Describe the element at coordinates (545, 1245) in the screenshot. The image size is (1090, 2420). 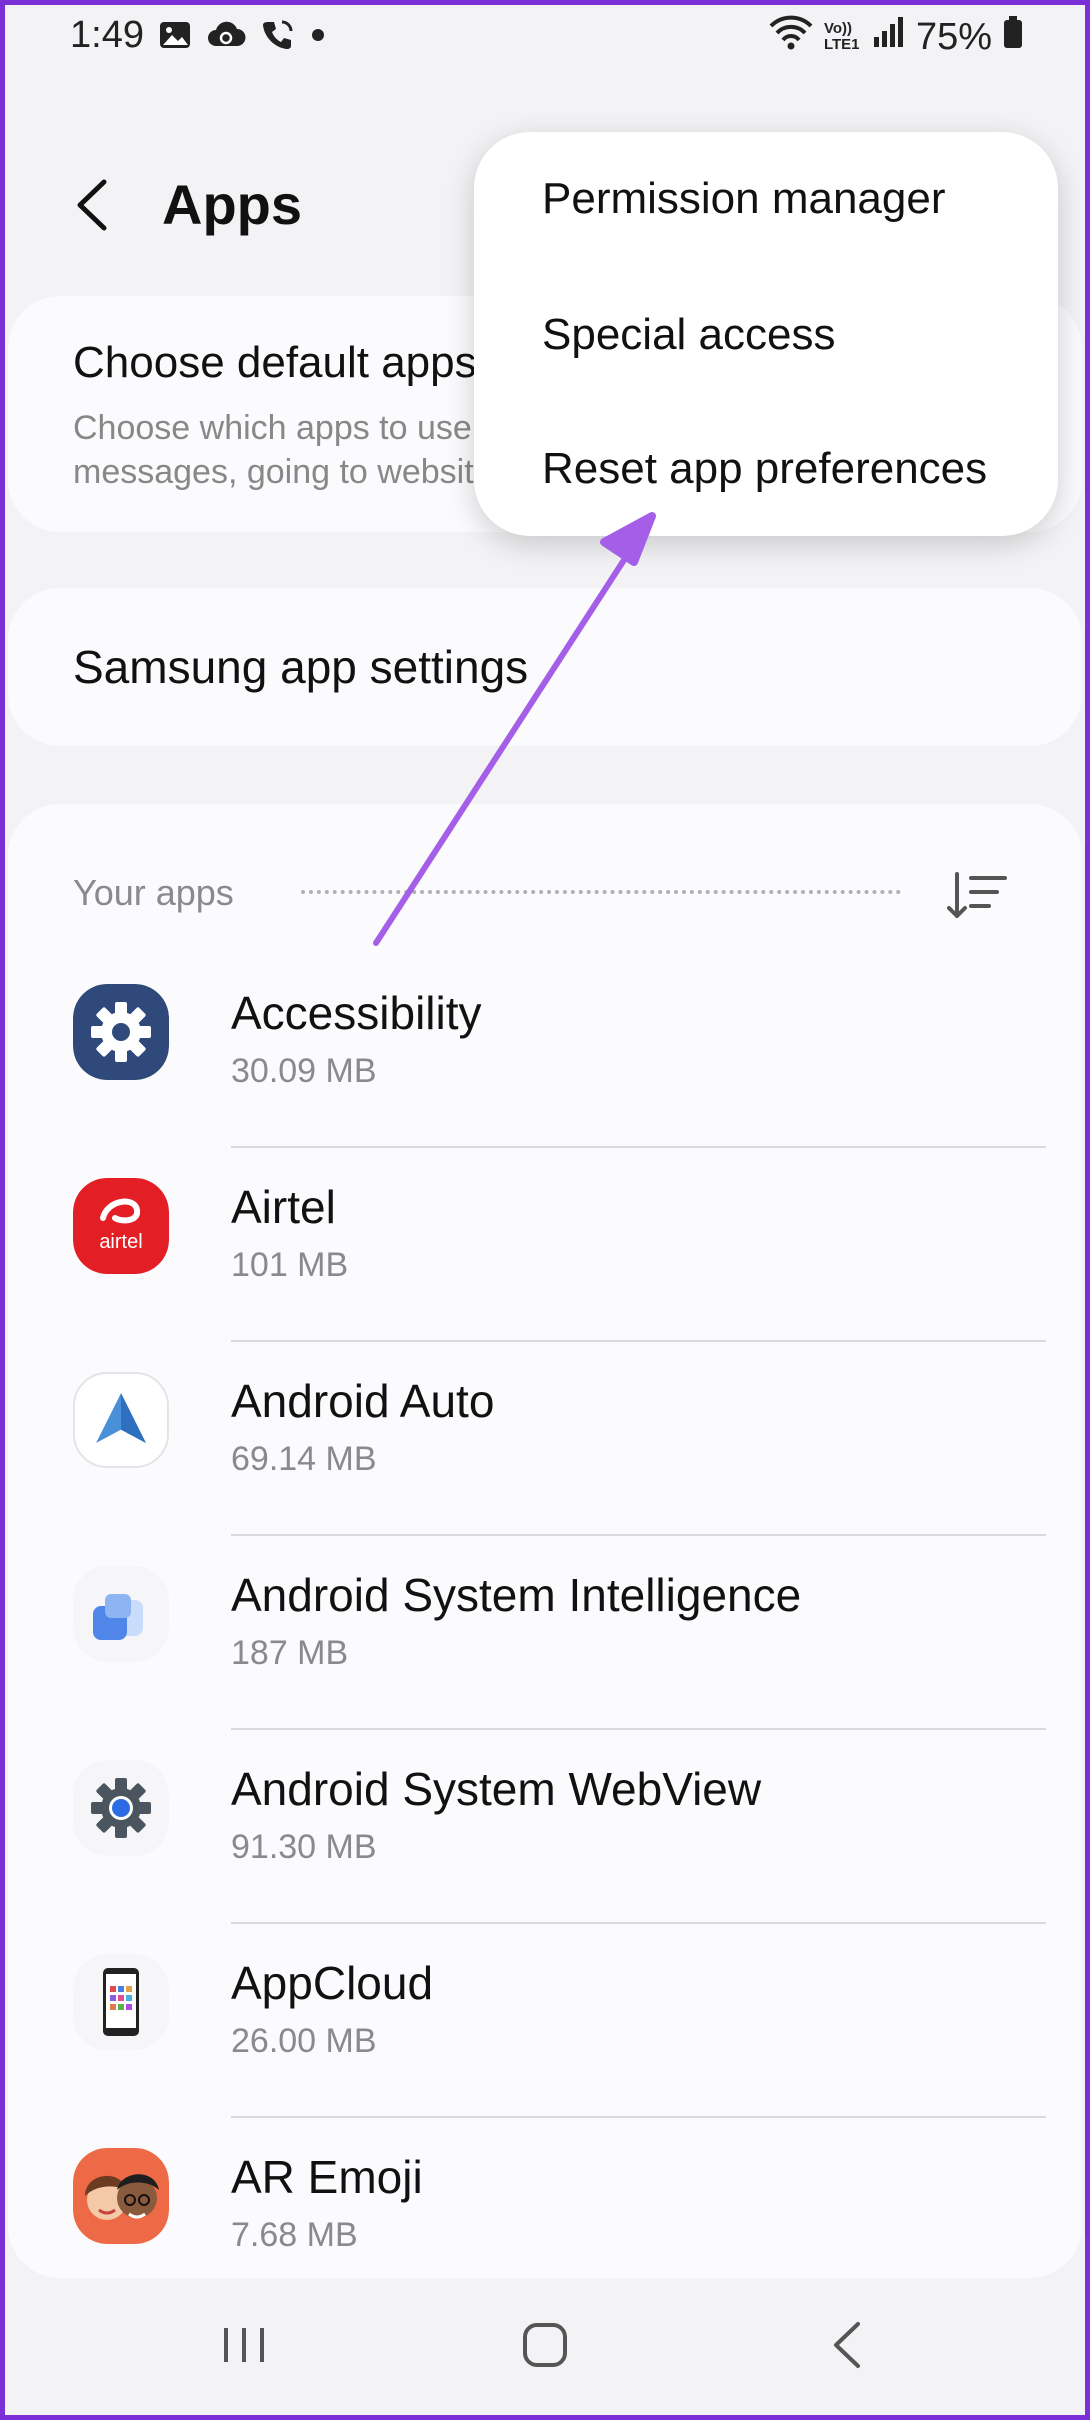
I see `list-item: airtel Airtel 101 MB` at that location.